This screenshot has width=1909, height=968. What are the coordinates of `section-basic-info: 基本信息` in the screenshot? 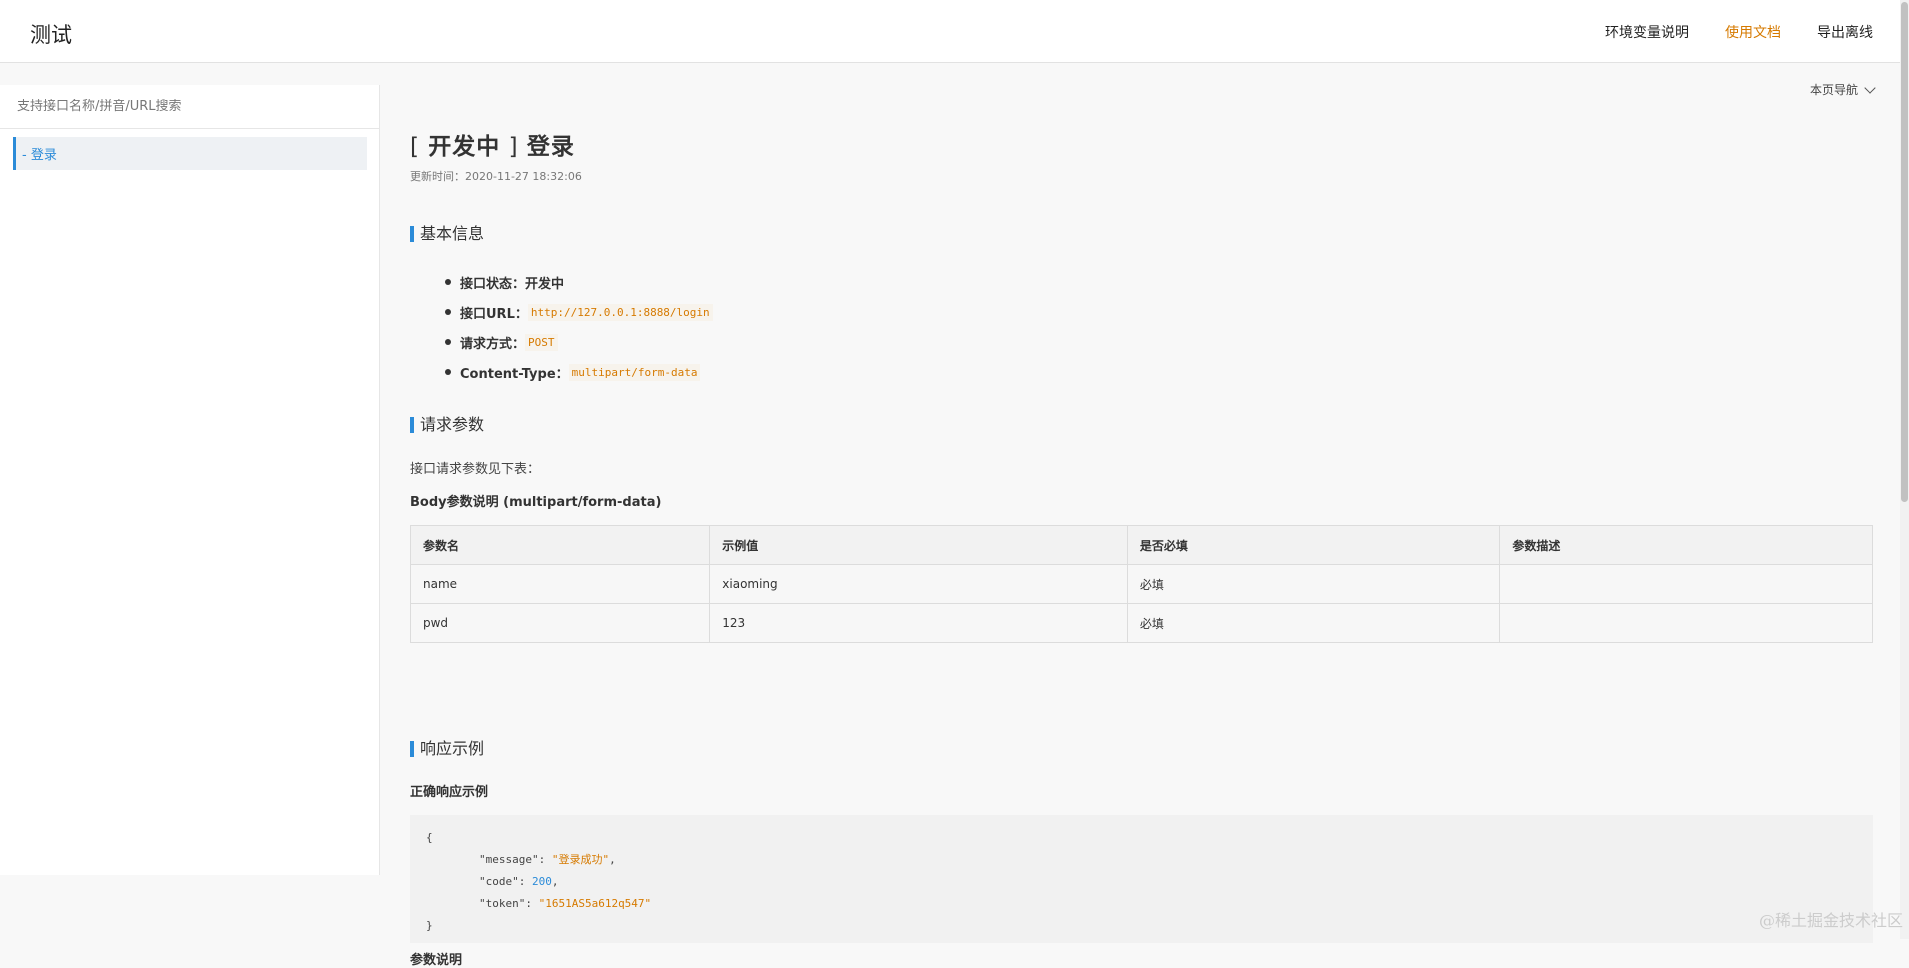 It's located at (447, 234).